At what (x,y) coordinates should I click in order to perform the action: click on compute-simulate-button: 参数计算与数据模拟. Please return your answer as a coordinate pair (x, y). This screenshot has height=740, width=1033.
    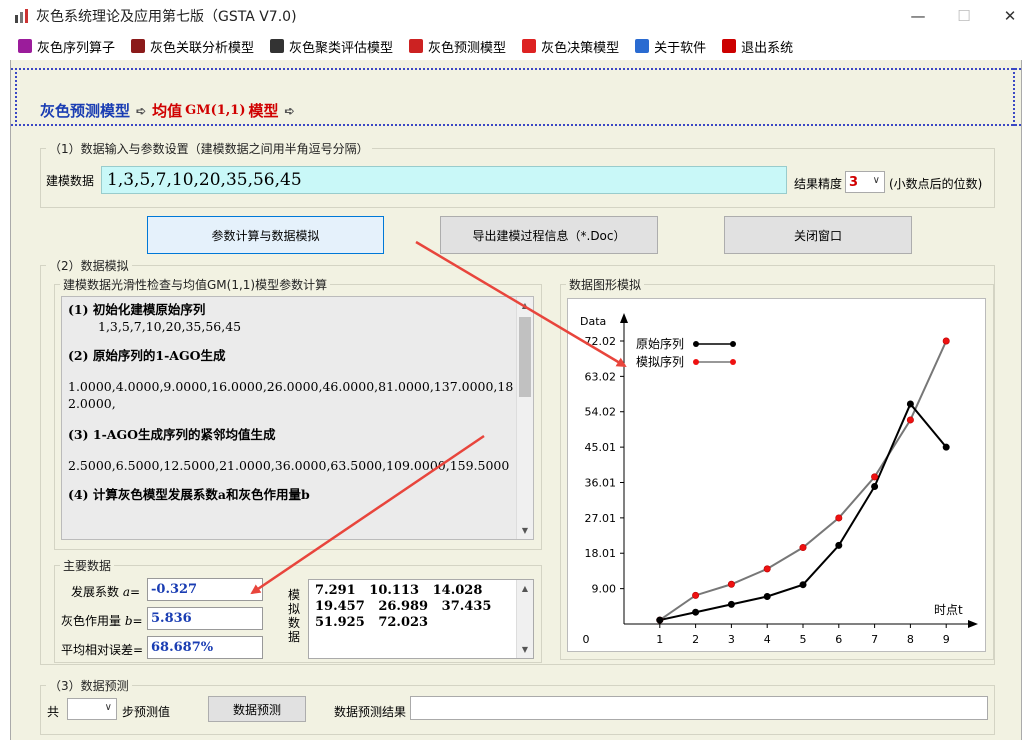
    Looking at the image, I should click on (265, 235).